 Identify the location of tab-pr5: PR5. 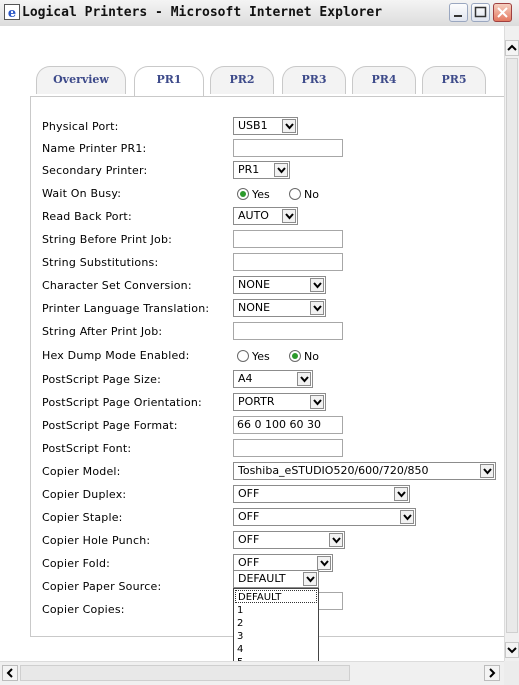
(454, 80).